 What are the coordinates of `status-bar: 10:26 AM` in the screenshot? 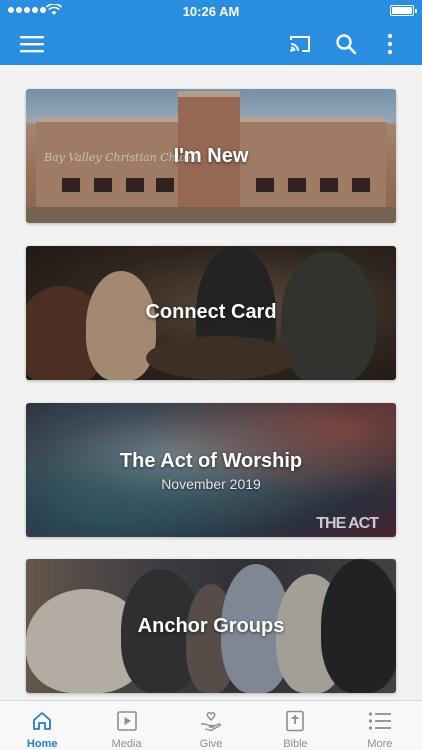 It's located at (211, 11).